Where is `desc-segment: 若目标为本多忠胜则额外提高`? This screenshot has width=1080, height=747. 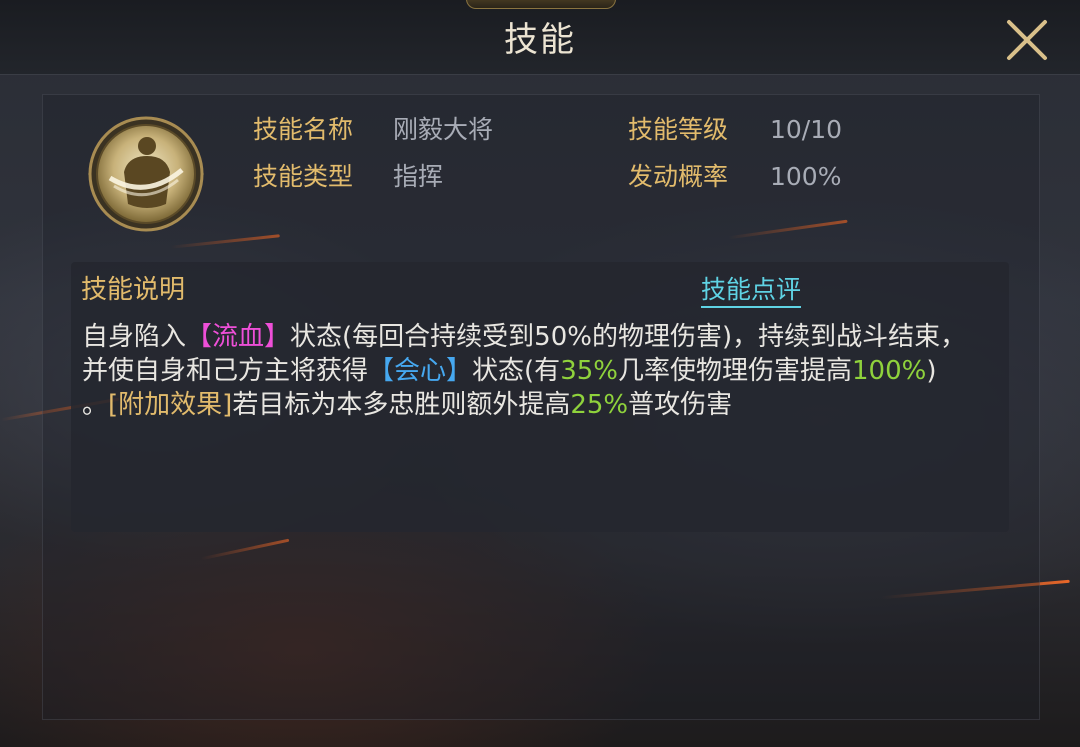
desc-segment: 若目标为本多忠胜则额外提高 is located at coordinates (401, 405).